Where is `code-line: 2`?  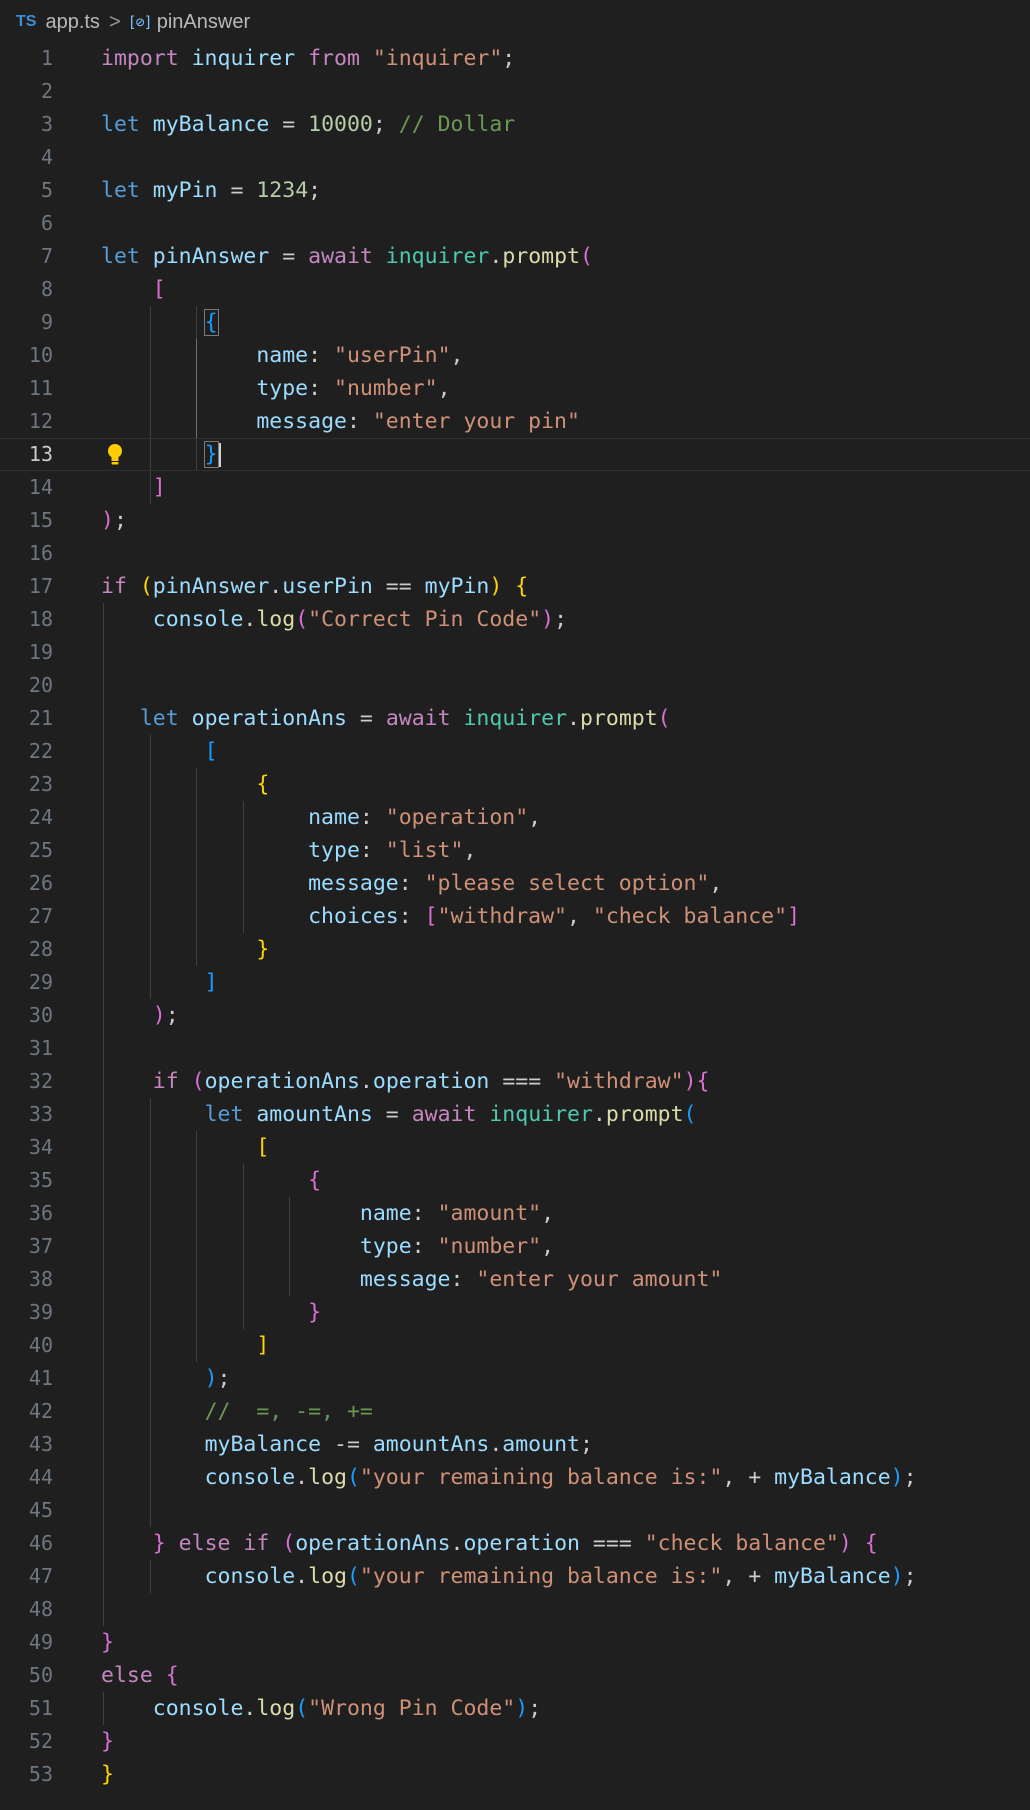 code-line: 2 is located at coordinates (515, 91).